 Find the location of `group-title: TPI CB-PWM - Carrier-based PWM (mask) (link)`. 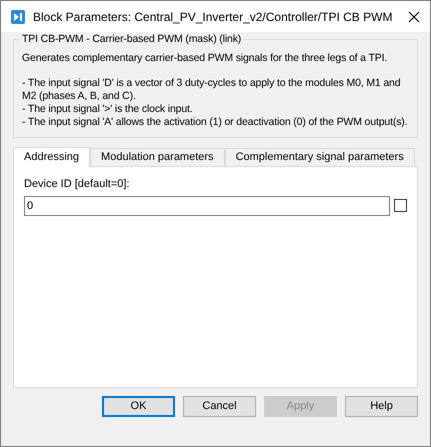

group-title: TPI CB-PWM - Carrier-based PWM (mask) (link) is located at coordinates (132, 39).